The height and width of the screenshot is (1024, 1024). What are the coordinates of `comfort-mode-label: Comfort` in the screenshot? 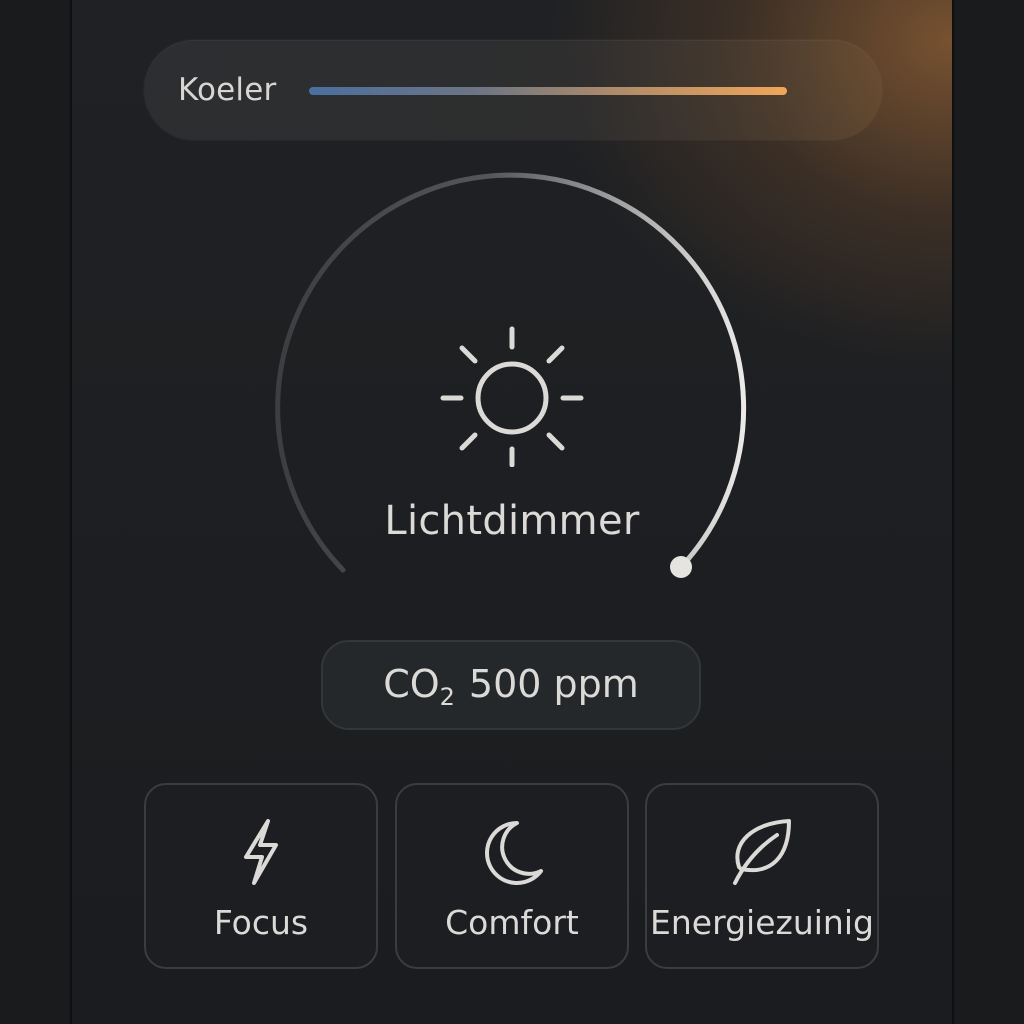 It's located at (512, 922).